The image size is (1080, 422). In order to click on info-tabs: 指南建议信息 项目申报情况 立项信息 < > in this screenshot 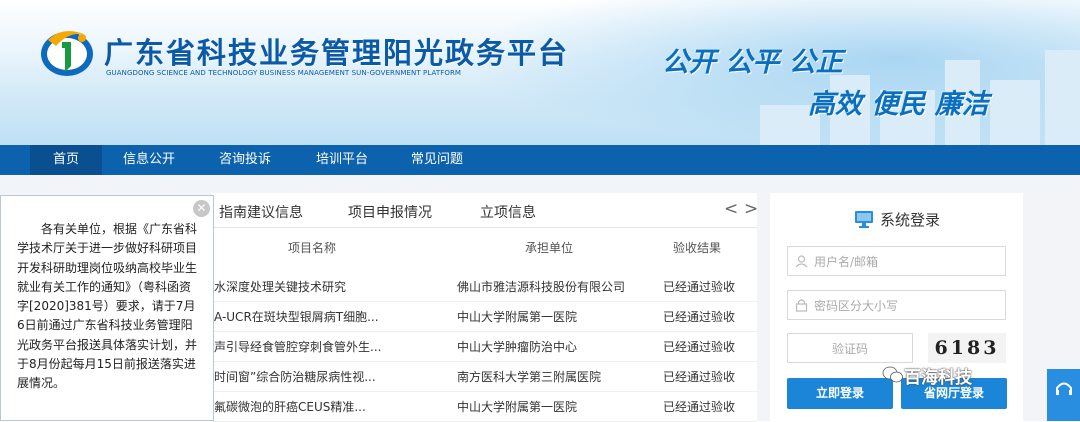, I will do `click(485, 210)`.